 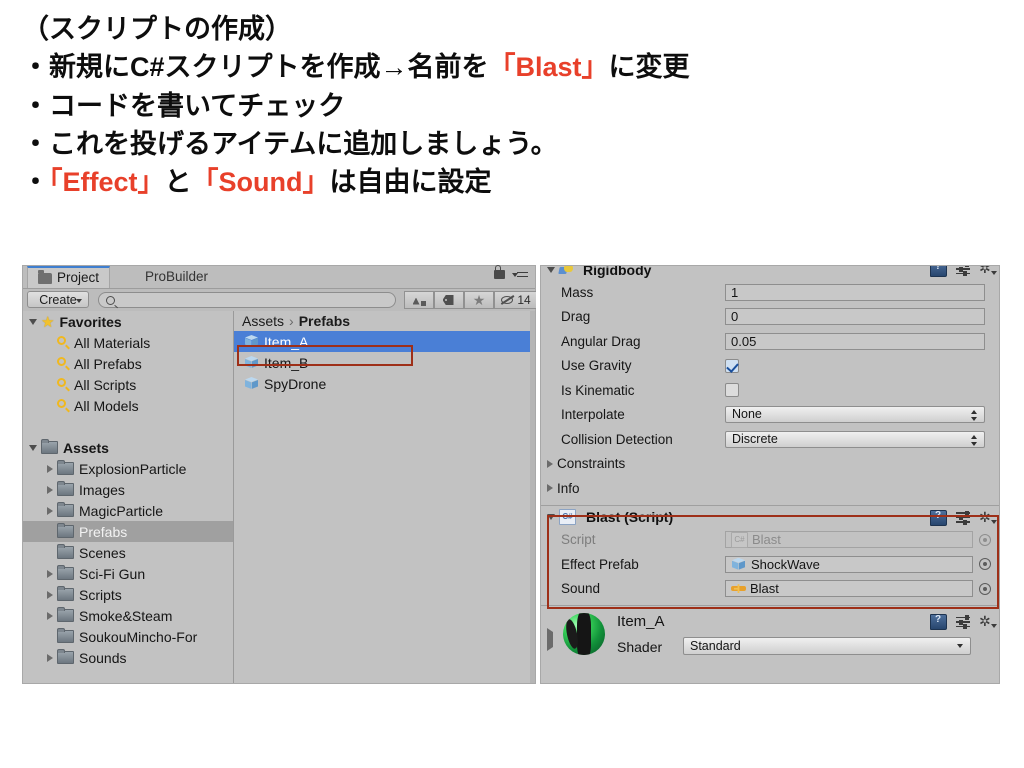 What do you see at coordinates (855, 439) in the screenshot?
I see `property-dropdown: Discrete` at bounding box center [855, 439].